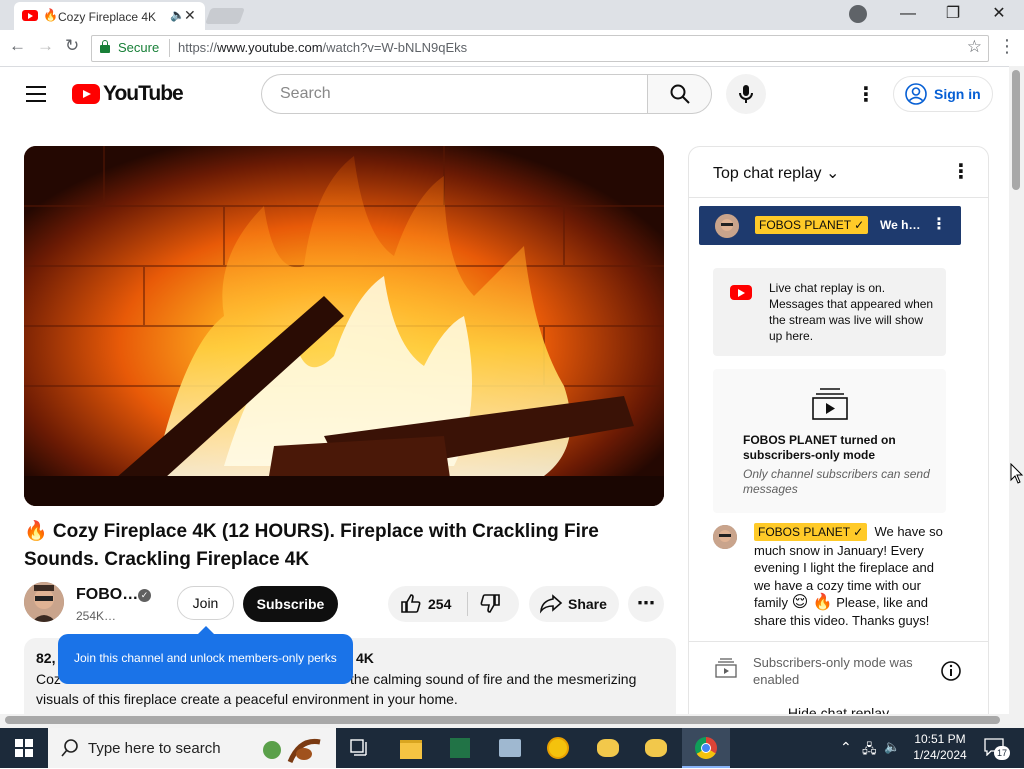 This screenshot has width=1024, height=769. I want to click on avatar-face-icon, so click(44, 602).